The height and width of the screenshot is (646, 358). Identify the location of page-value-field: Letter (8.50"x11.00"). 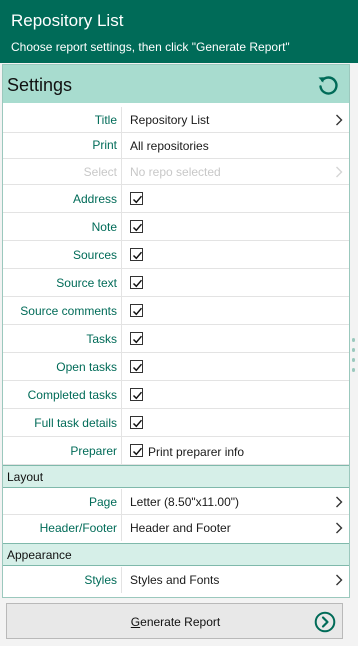
(235, 501).